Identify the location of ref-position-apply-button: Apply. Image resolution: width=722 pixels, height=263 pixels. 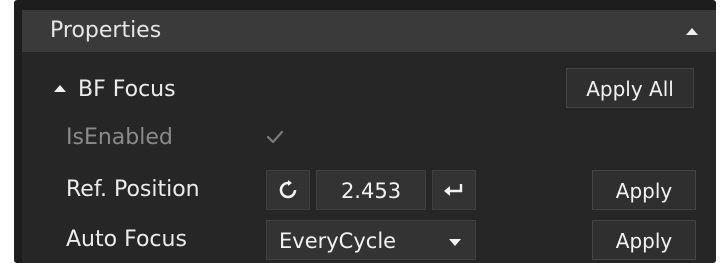
(644, 190).